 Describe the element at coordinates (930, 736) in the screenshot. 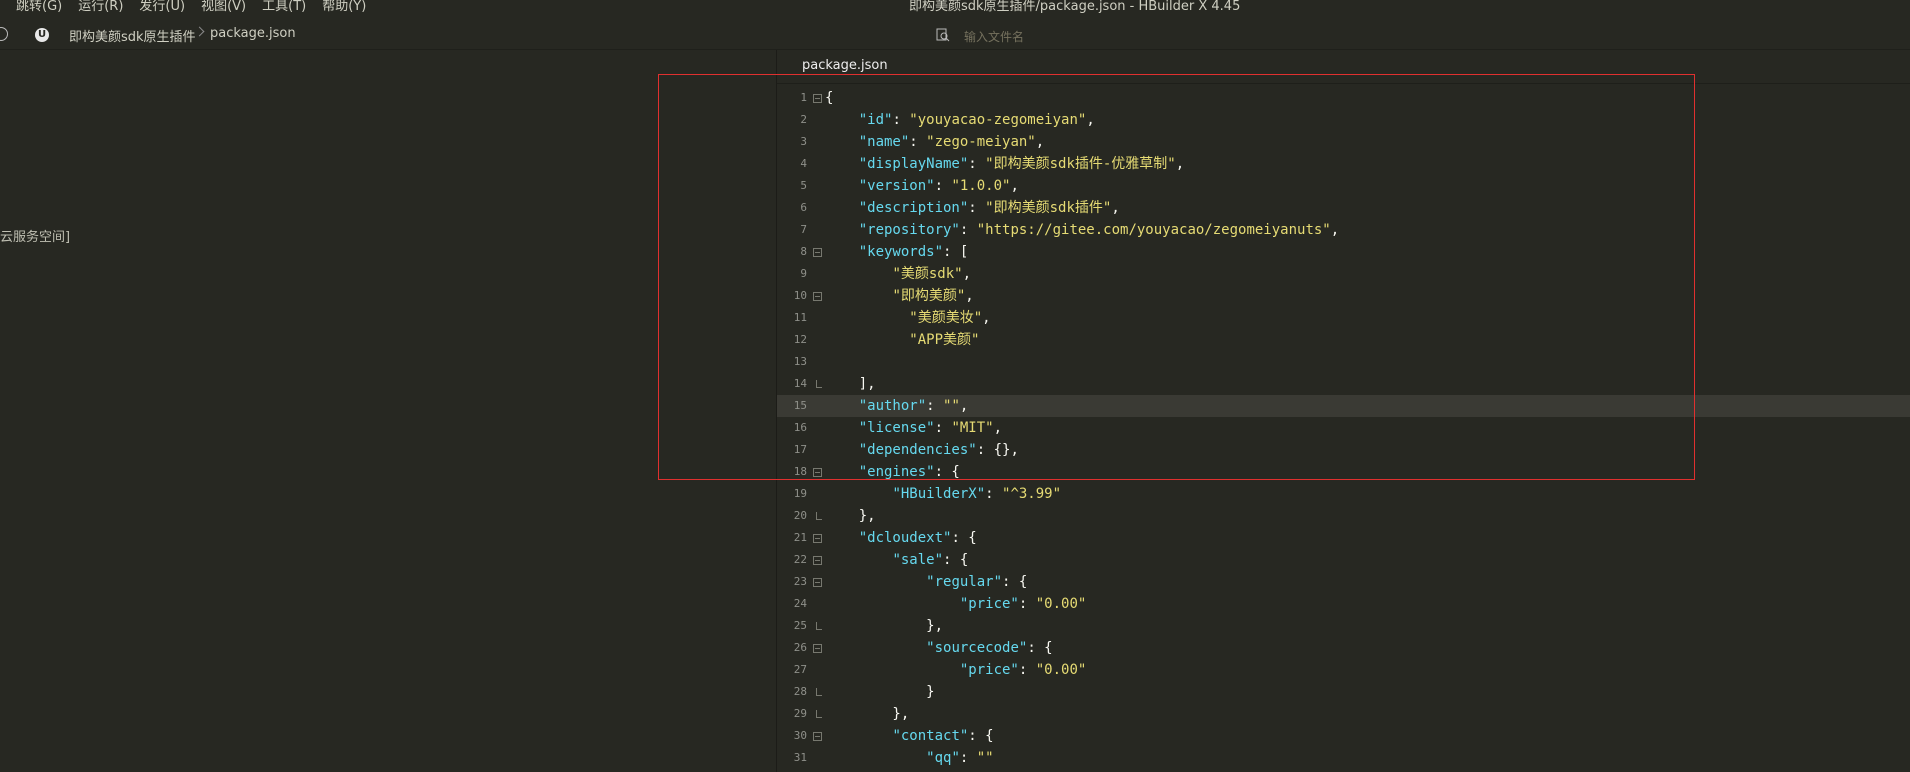

I see `json-key: "contact"` at that location.